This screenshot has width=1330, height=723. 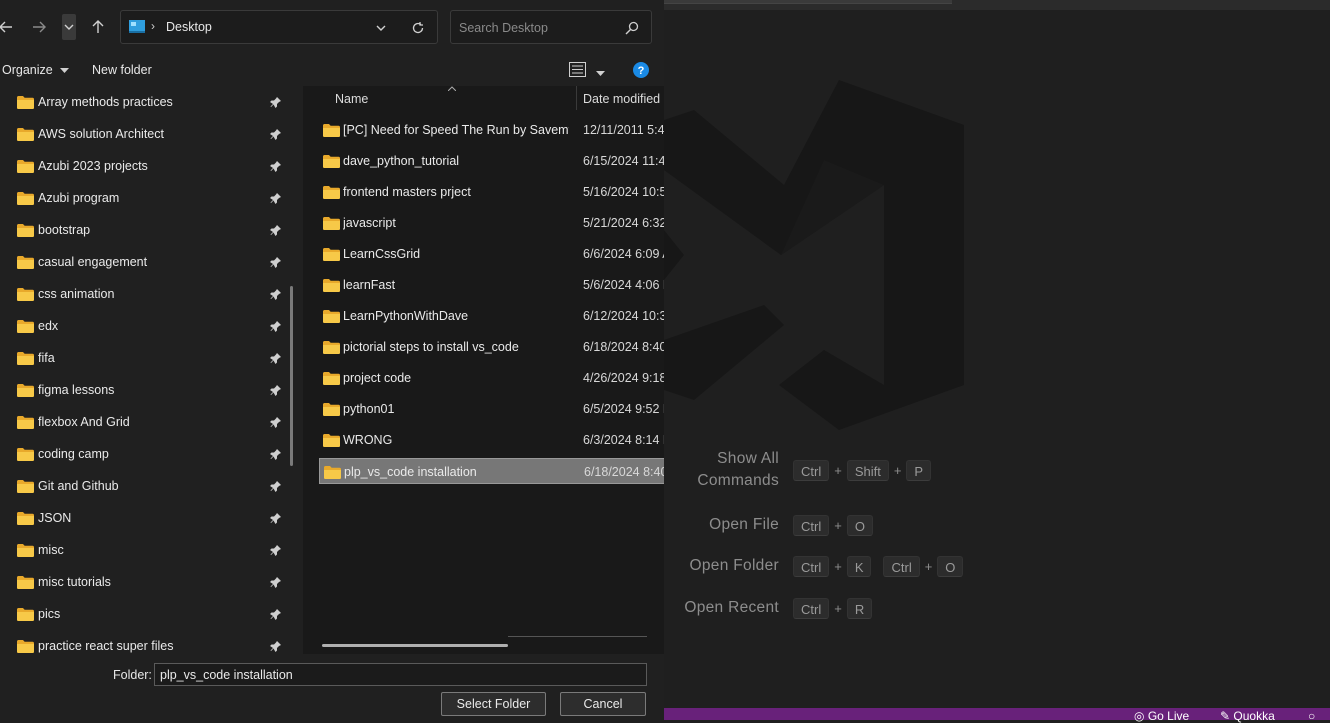 What do you see at coordinates (738, 480) in the screenshot?
I see `shortcut-label-line2: Commands` at bounding box center [738, 480].